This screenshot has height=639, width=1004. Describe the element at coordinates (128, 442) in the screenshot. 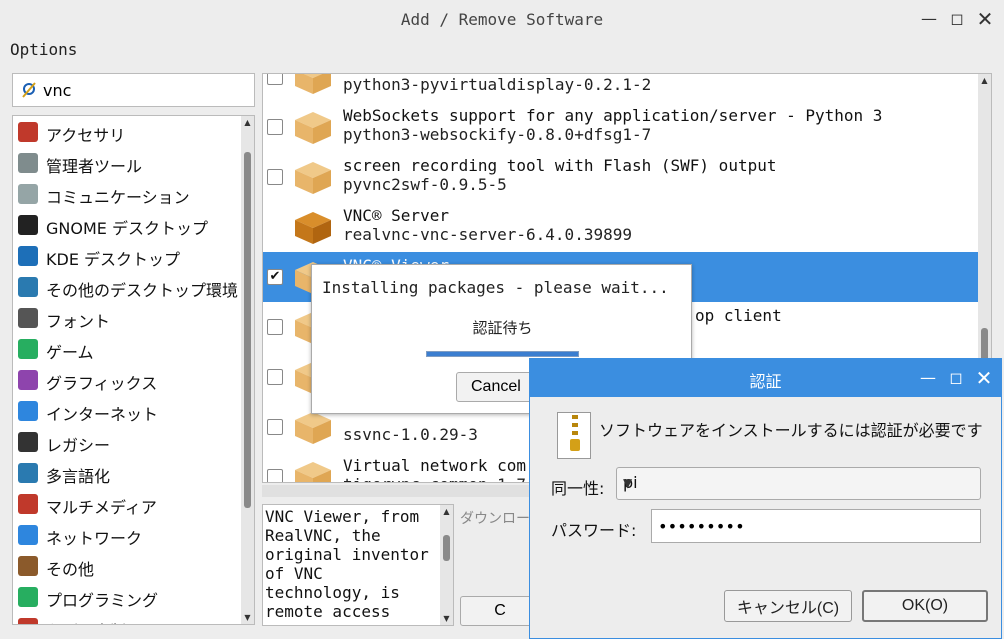

I see `category-item: レガシー` at that location.